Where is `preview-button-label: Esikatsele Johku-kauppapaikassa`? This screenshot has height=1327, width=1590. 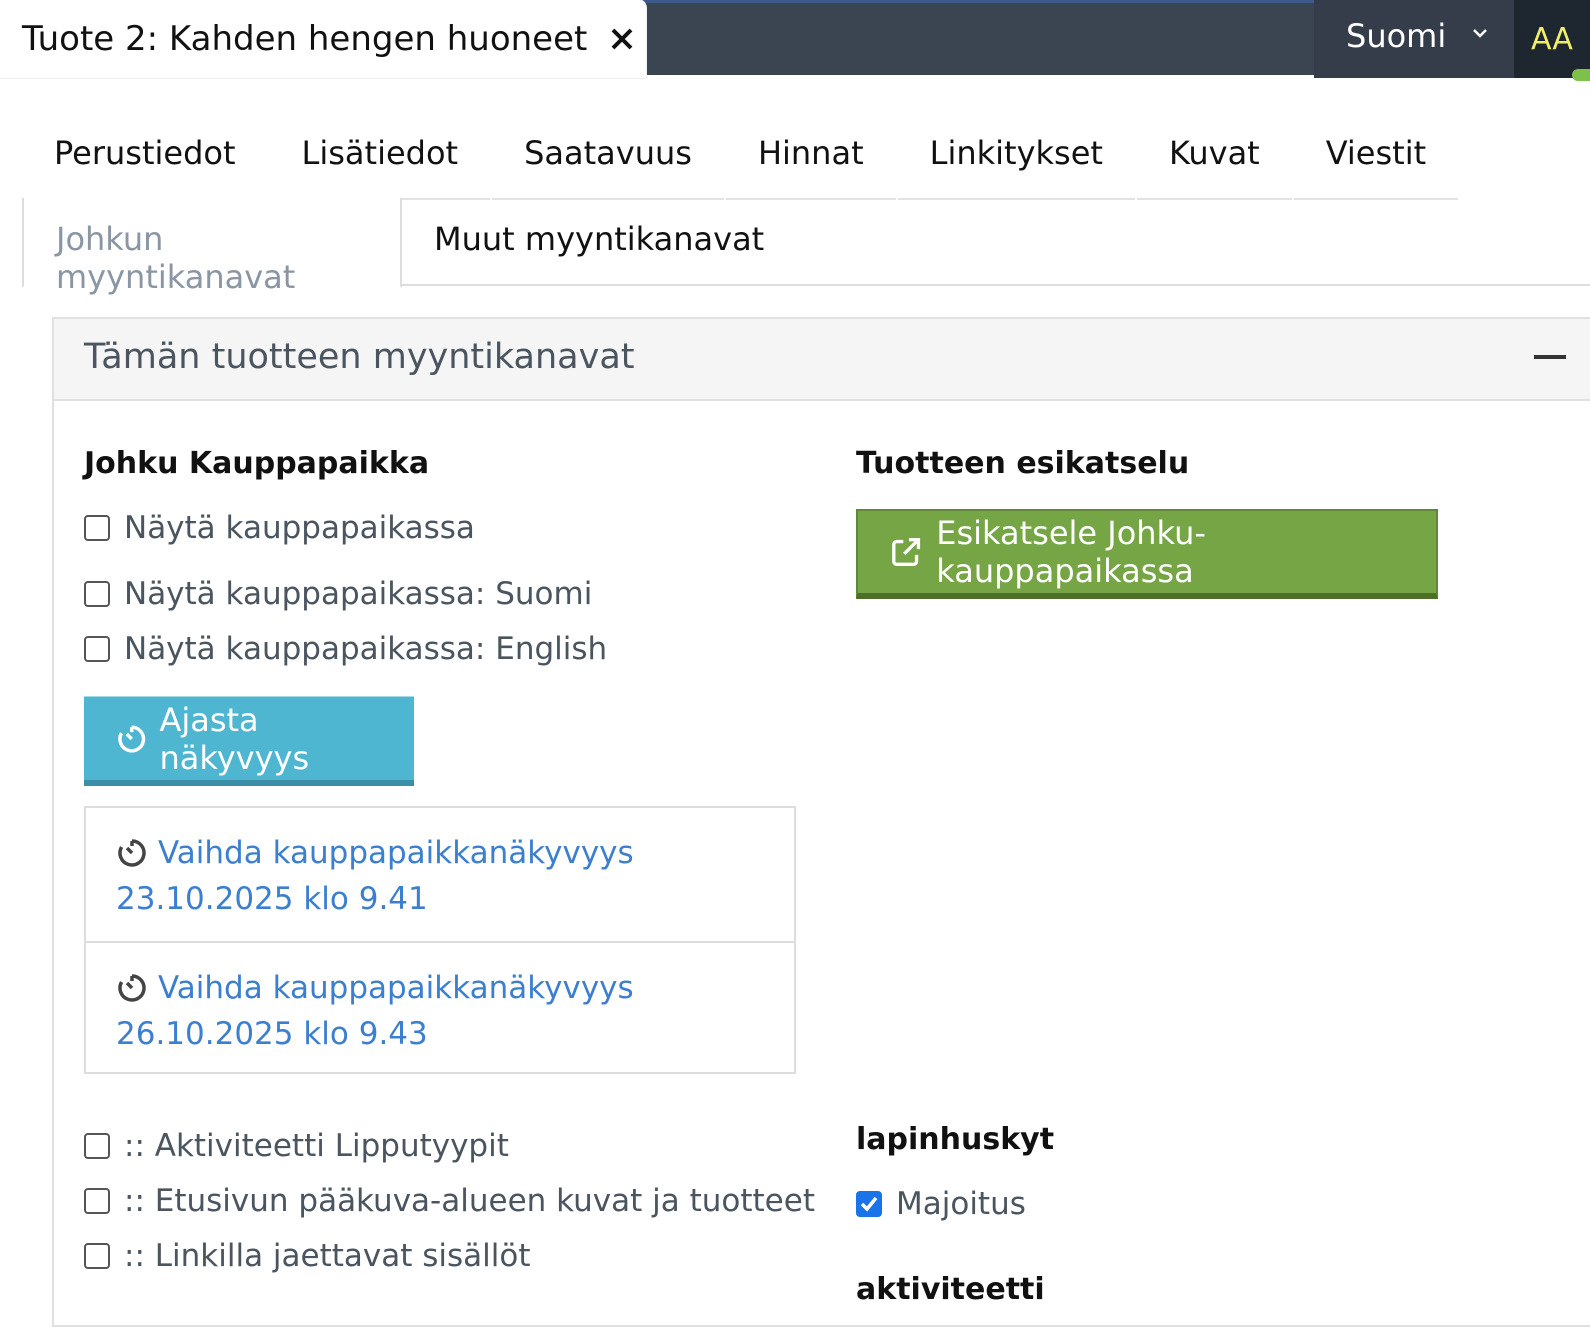 preview-button-label: Esikatsele Johku-kauppapaikassa is located at coordinates (1071, 552).